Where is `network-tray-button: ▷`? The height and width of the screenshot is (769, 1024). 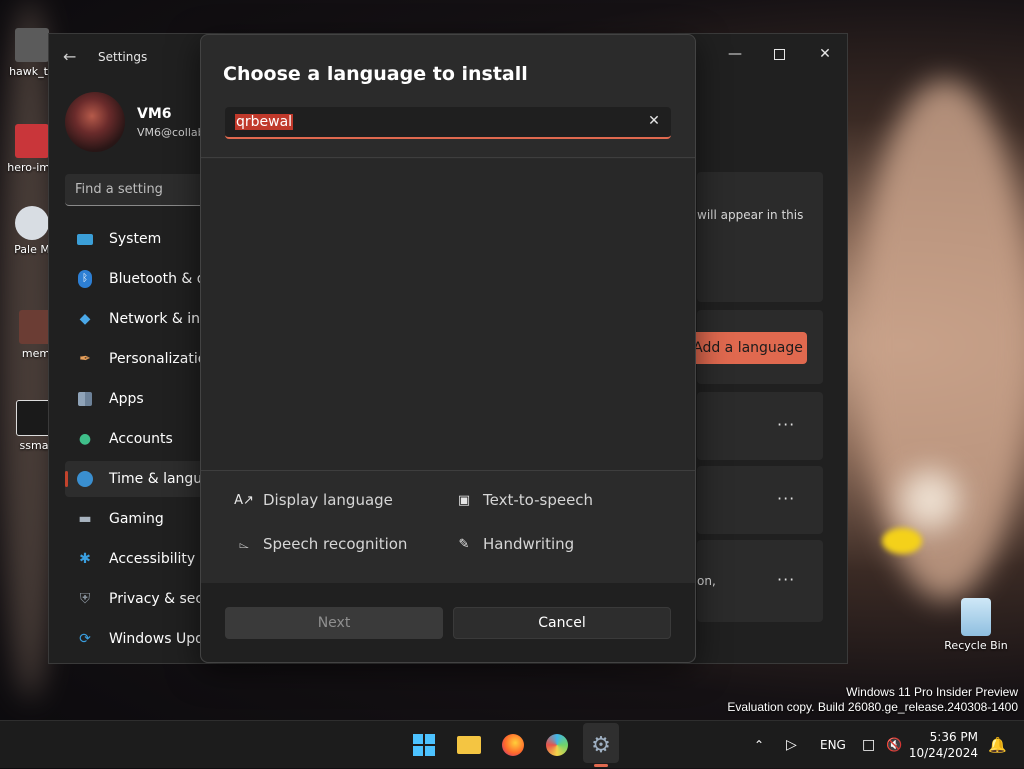 network-tray-button: ▷ is located at coordinates (791, 745).